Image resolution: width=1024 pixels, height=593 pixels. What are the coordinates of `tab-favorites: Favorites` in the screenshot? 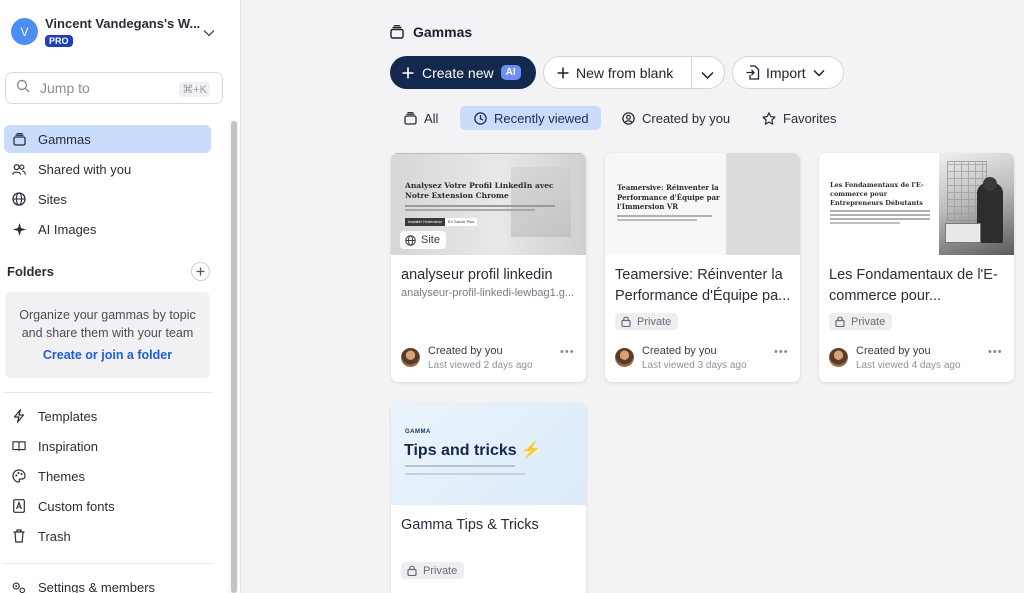 It's located at (799, 118).